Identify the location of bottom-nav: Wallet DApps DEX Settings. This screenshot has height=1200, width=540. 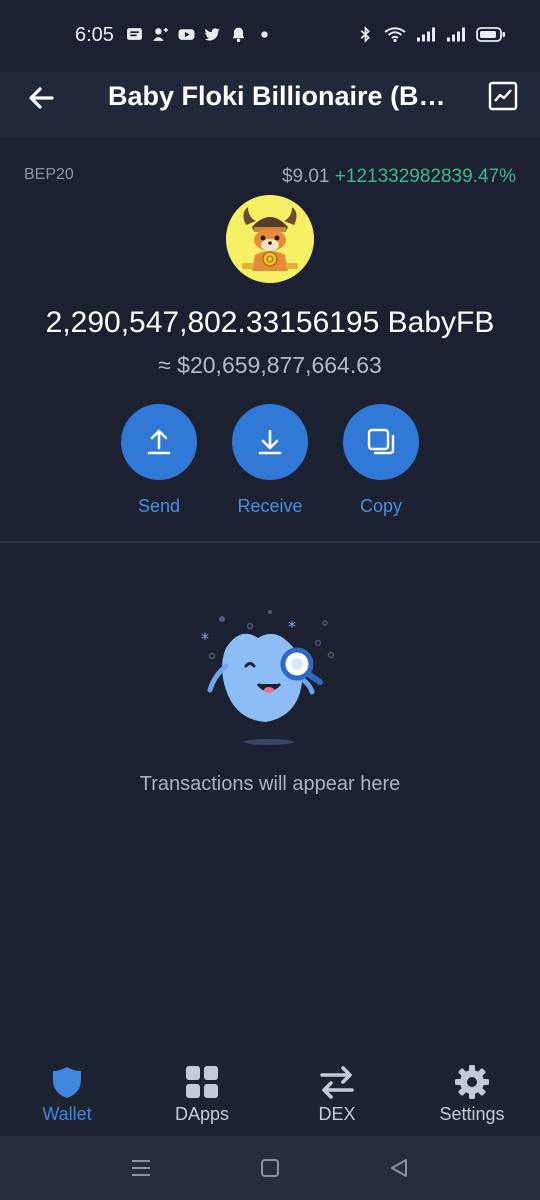
(270, 1093).